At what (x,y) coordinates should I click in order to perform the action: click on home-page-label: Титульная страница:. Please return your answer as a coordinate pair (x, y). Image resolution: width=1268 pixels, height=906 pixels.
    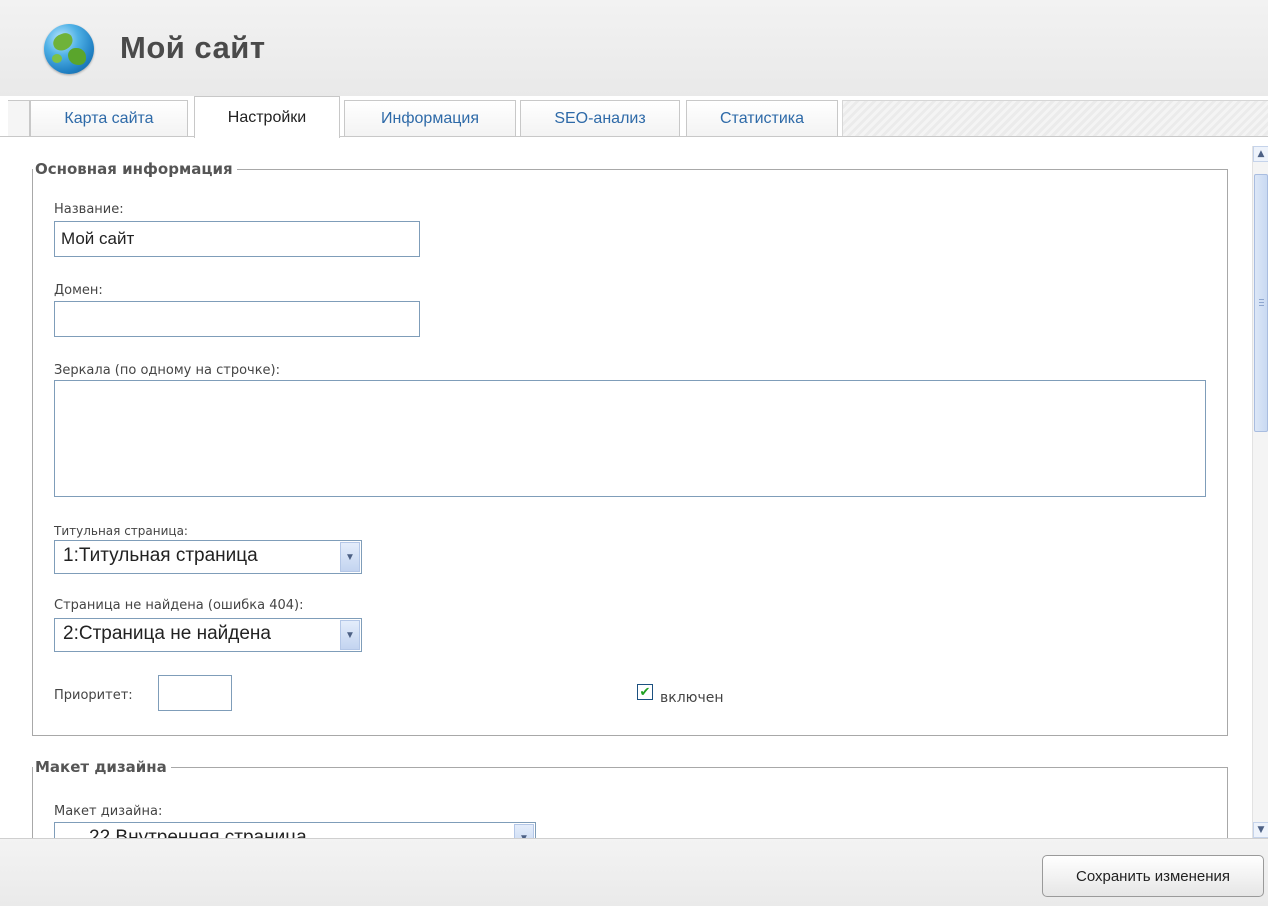
    Looking at the image, I should click on (121, 531).